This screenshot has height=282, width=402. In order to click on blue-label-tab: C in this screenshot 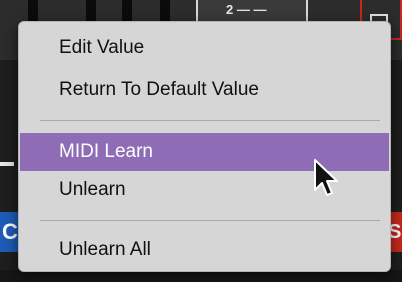, I will do `click(10, 232)`.